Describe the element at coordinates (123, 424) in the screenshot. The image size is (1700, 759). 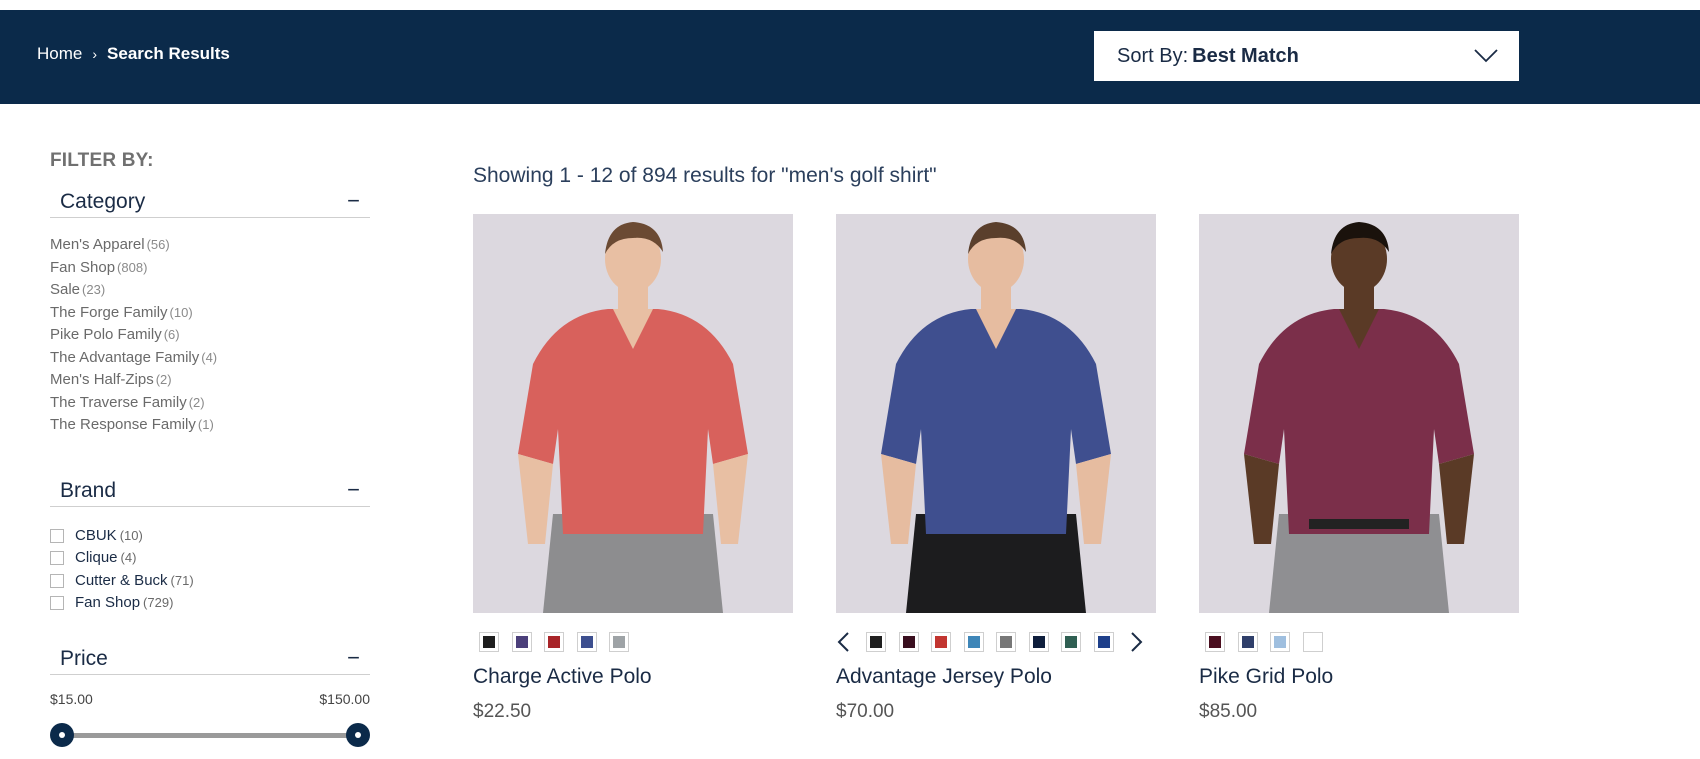
I see `category-filter-label: The Response Family` at that location.